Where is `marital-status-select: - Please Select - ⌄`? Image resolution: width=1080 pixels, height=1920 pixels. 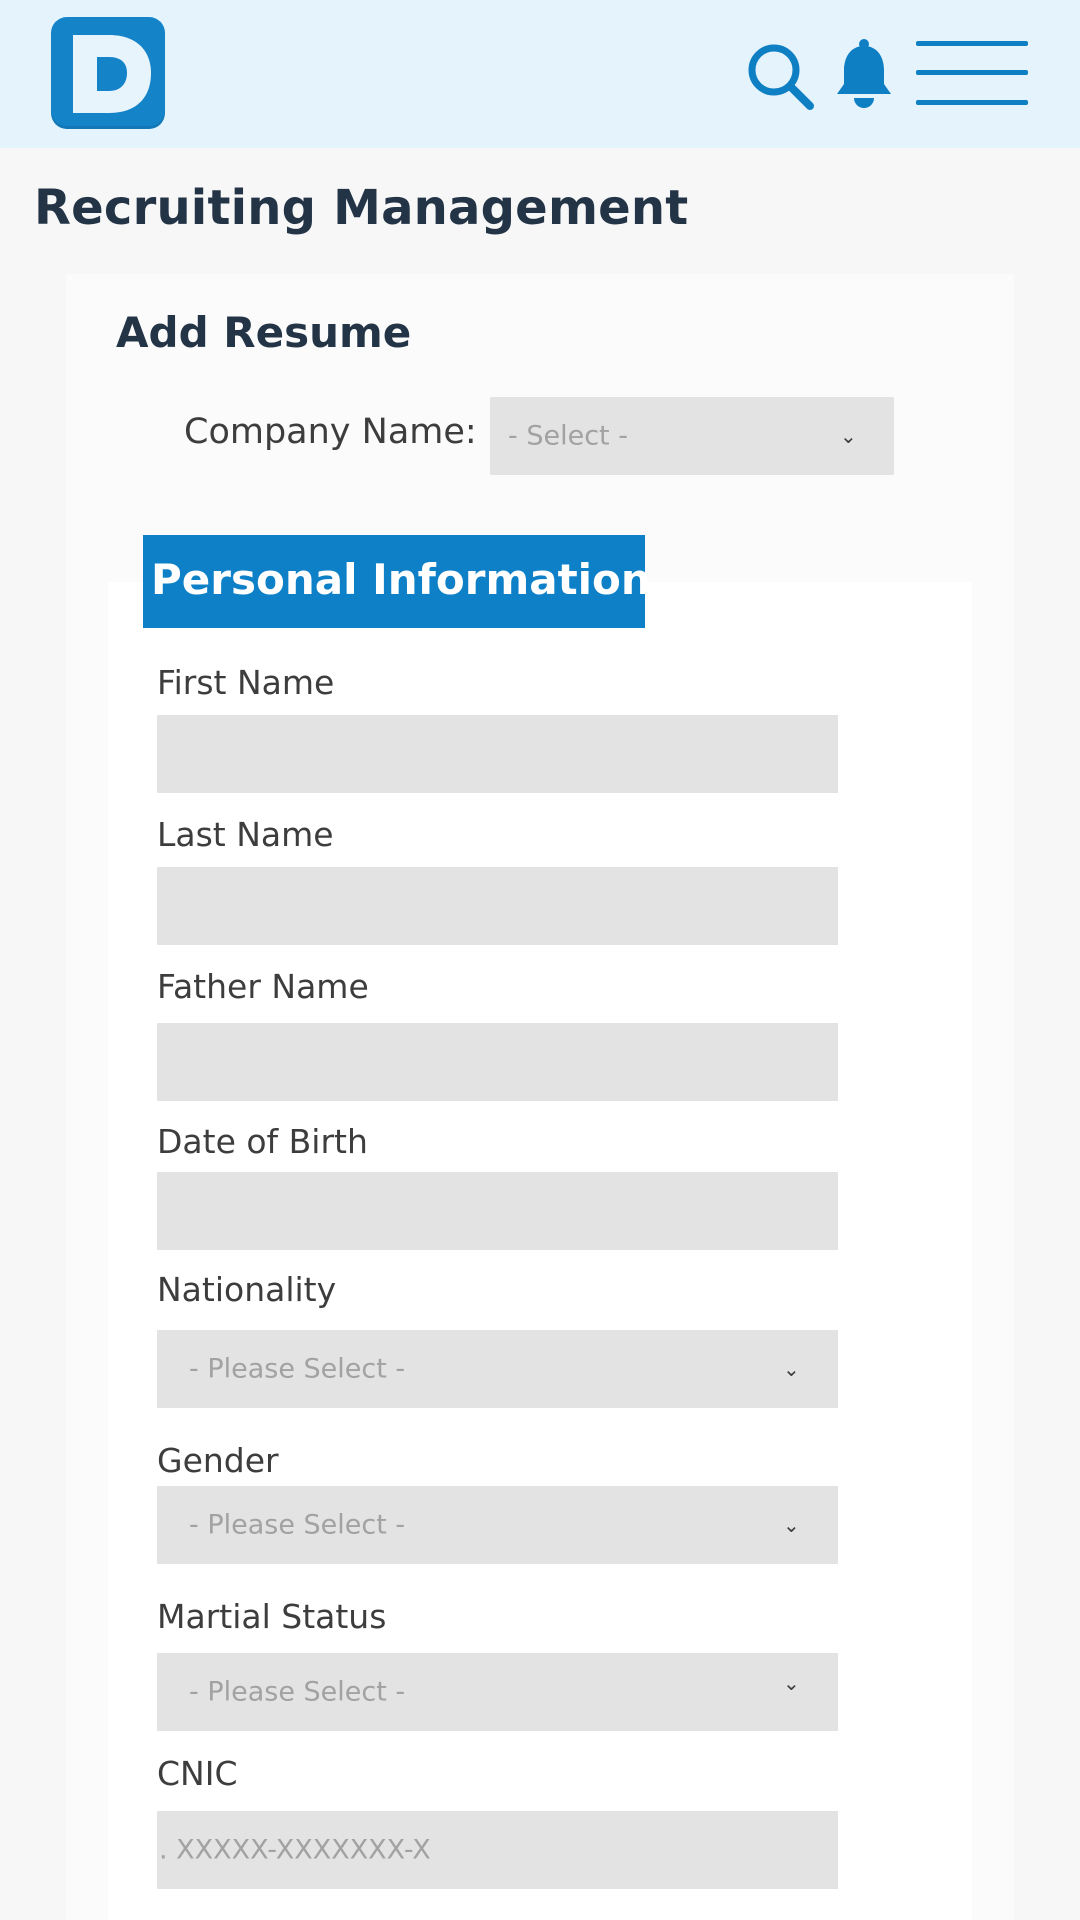 marital-status-select: - Please Select - ⌄ is located at coordinates (497, 1692).